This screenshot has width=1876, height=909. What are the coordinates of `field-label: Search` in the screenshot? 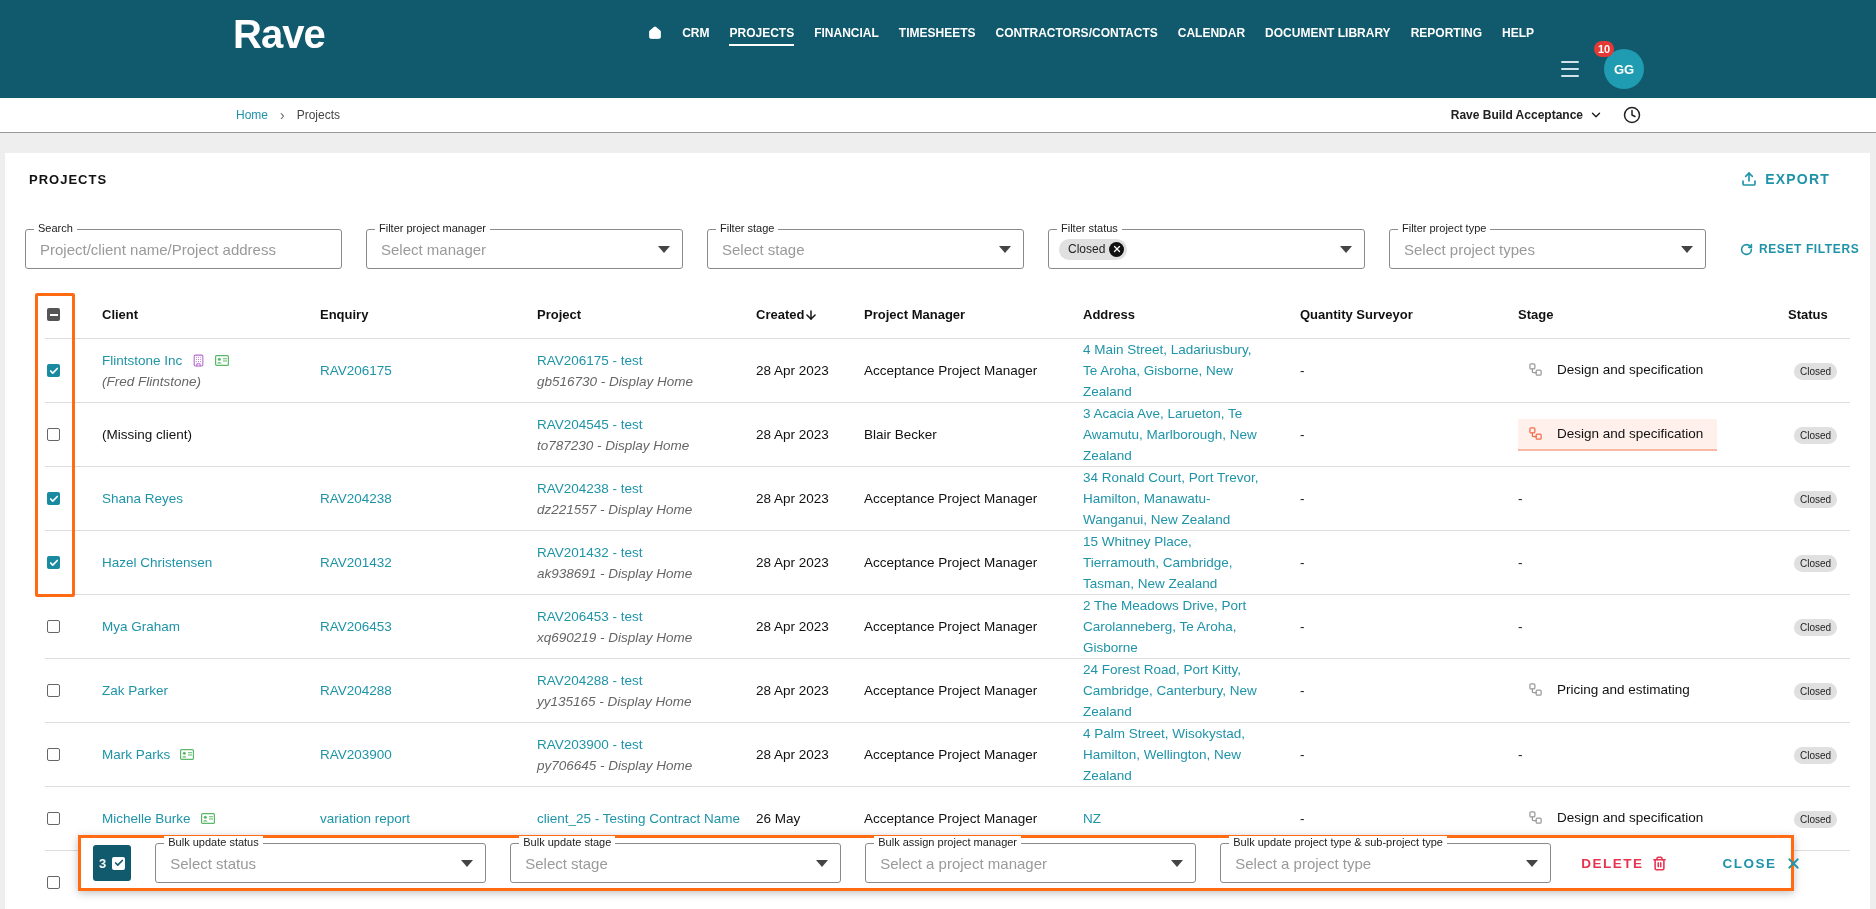 It's located at (55, 228).